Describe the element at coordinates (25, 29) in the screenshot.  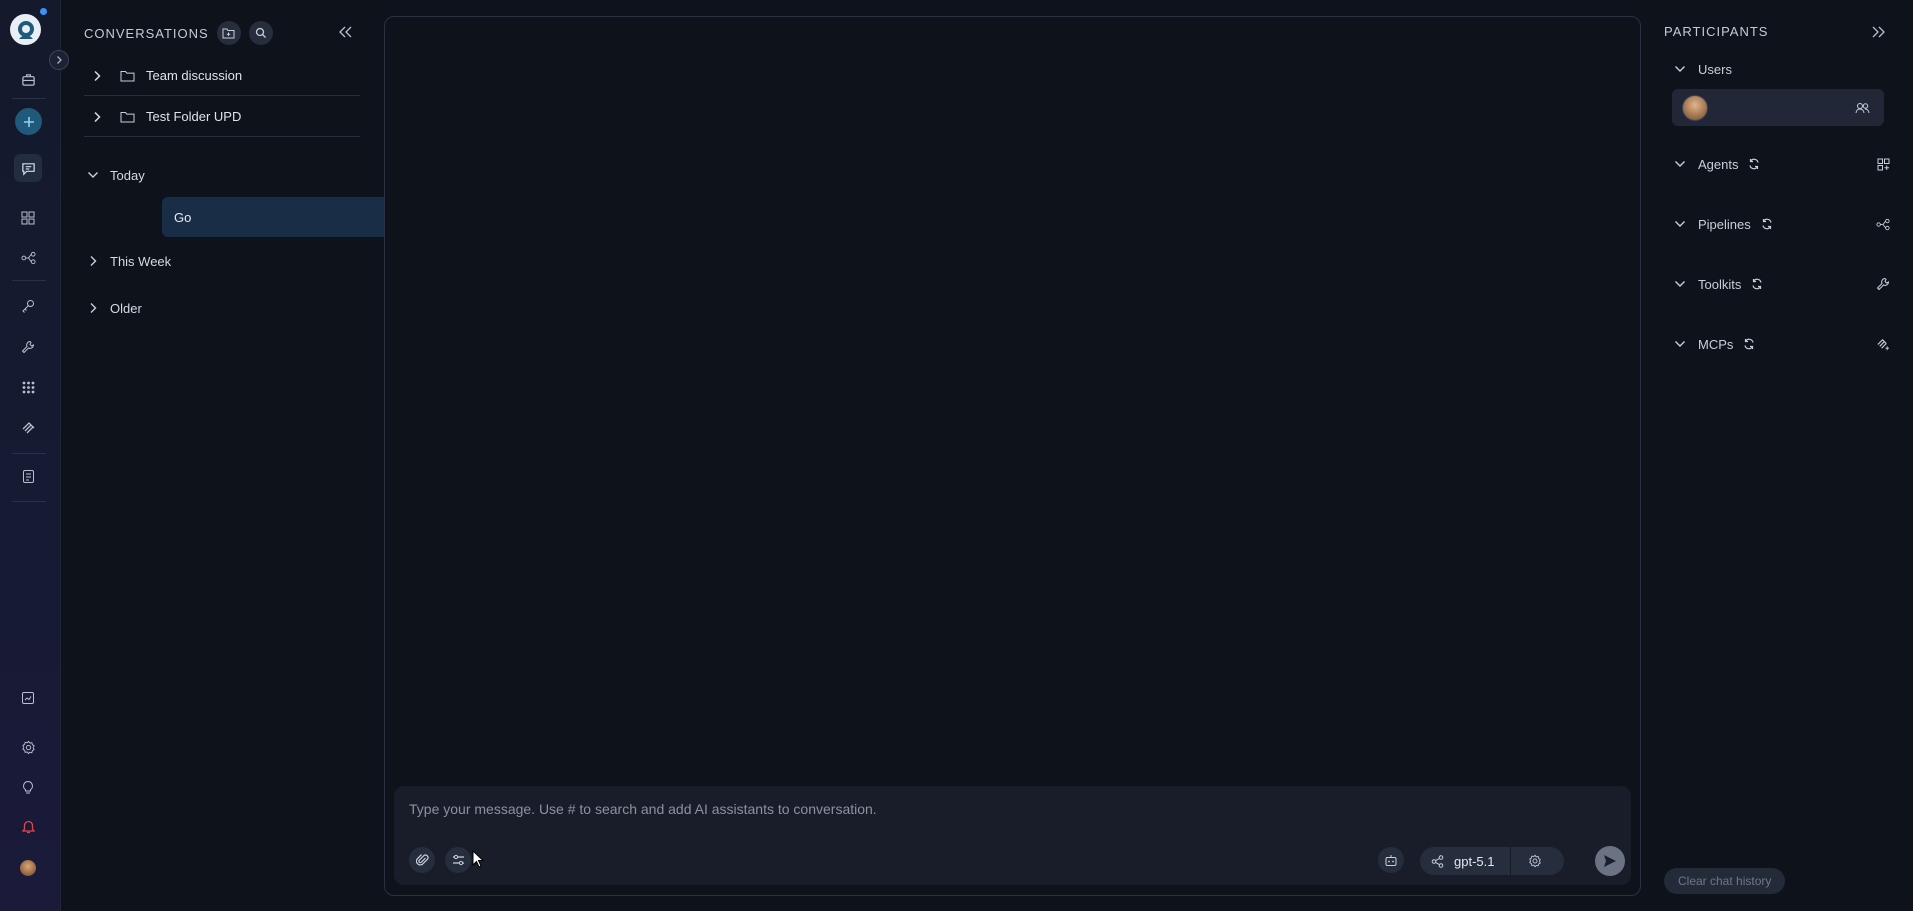
I see `app-logo` at that location.